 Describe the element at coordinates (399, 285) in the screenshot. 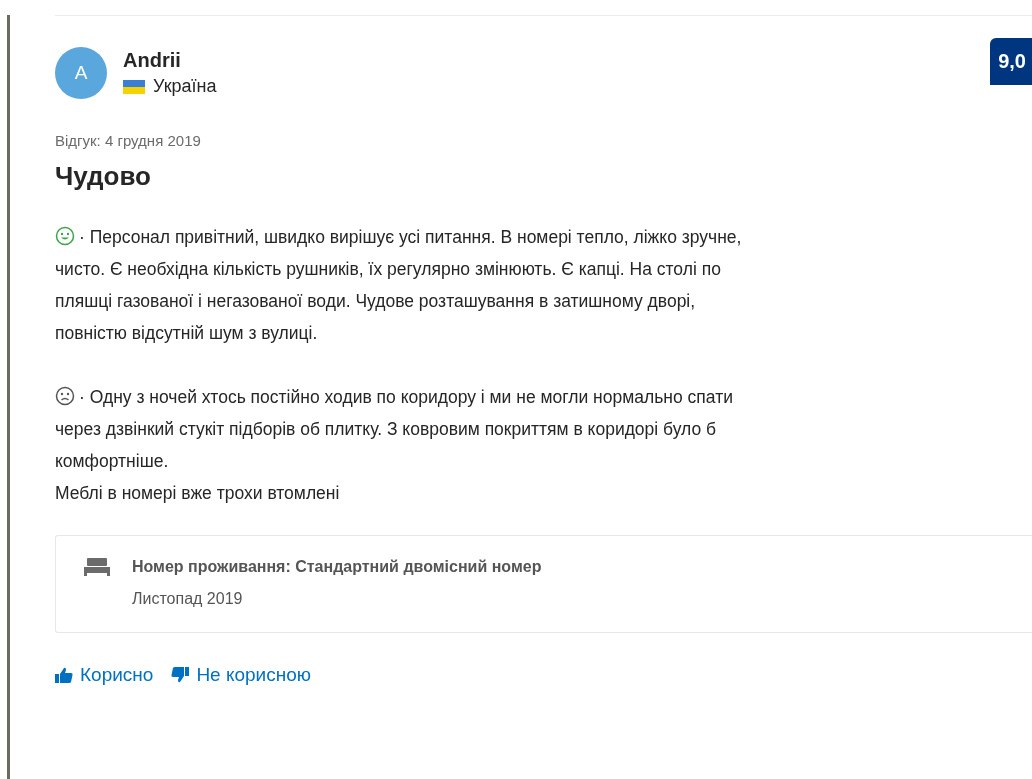

I see `positive-comment: · Персонал привітний, швидко вирішує усі питання. В номері тепло, ліжко зручне, чисто. Є необхідна кількість рушників, їх регулярно змінюють. Є капці. На столі по пляшці газованої і негазованої води. Чудове розташування в затишному дворі, повністю відсутній шум з вулиці.` at that location.